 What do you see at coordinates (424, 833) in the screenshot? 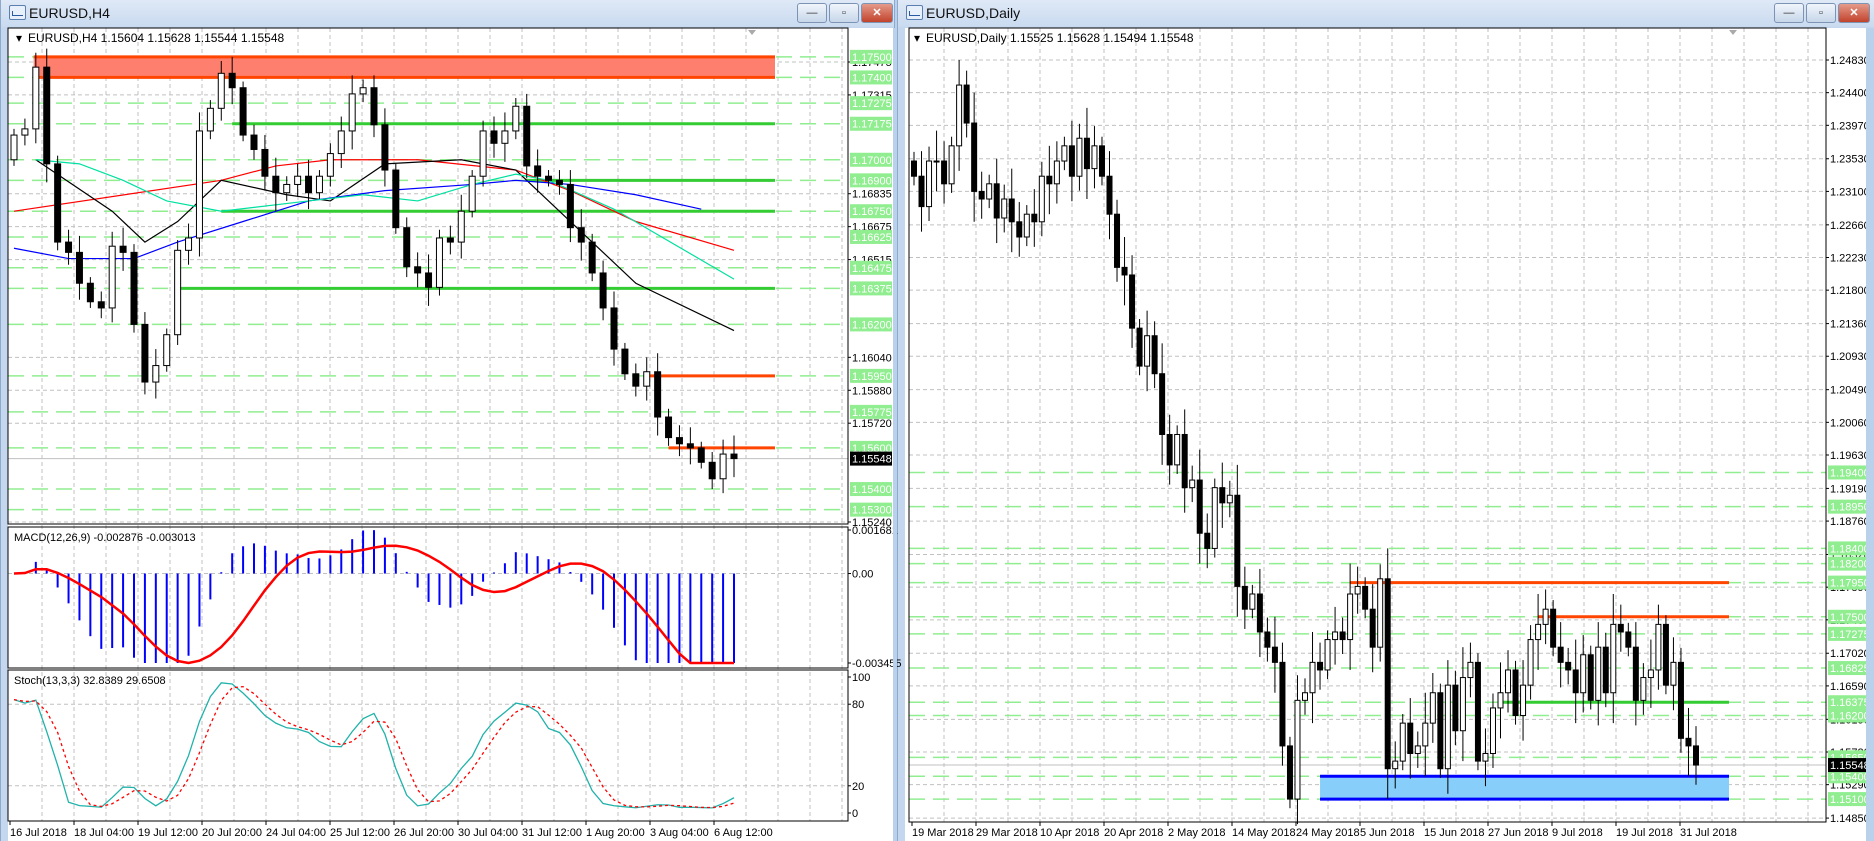
I see `time-axis-label: 26 Jul 20:00` at bounding box center [424, 833].